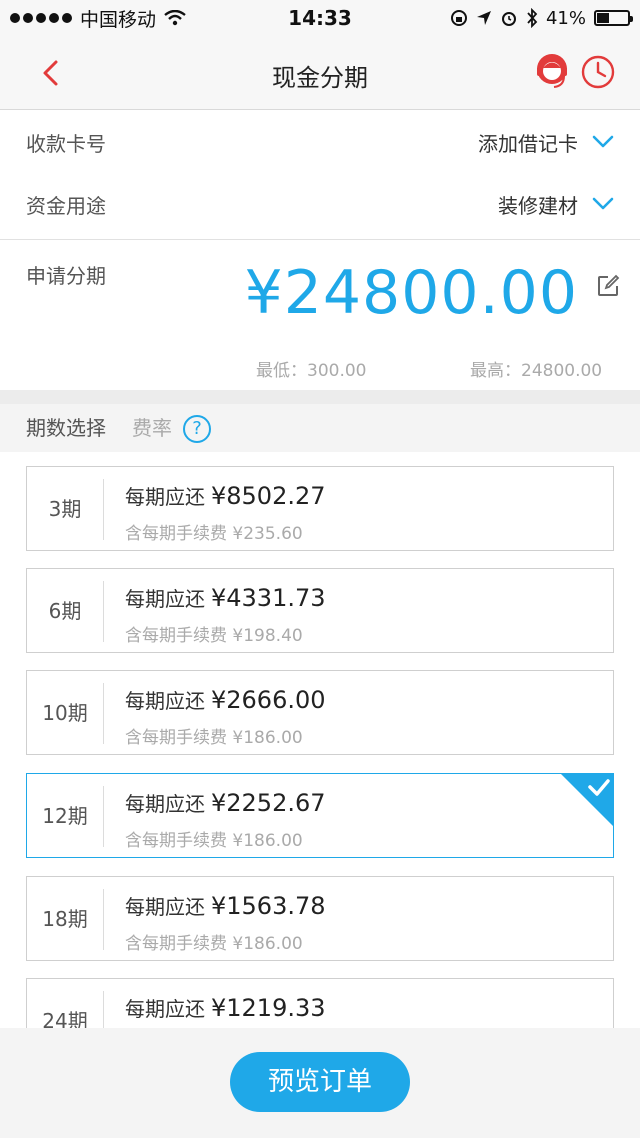 Image resolution: width=640 pixels, height=1138 pixels. Describe the element at coordinates (483, 18) in the screenshot. I see `location-icon` at that location.